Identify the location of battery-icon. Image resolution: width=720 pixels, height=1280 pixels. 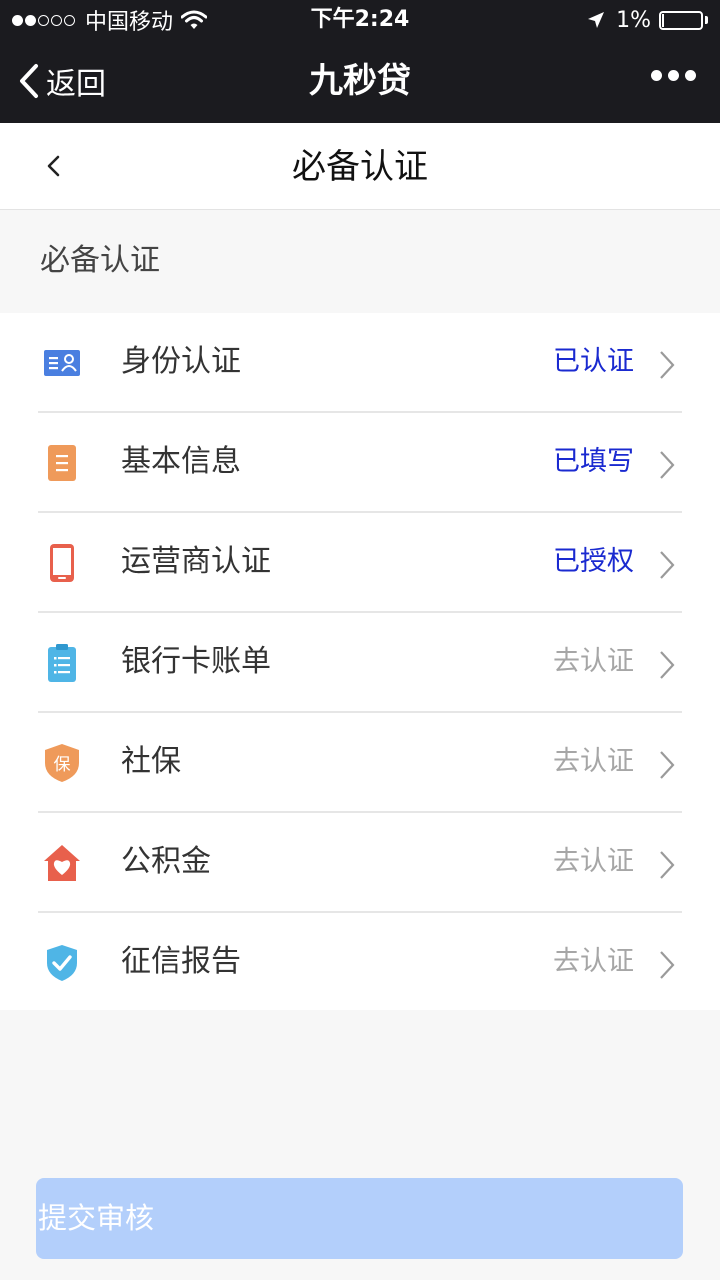
(681, 20).